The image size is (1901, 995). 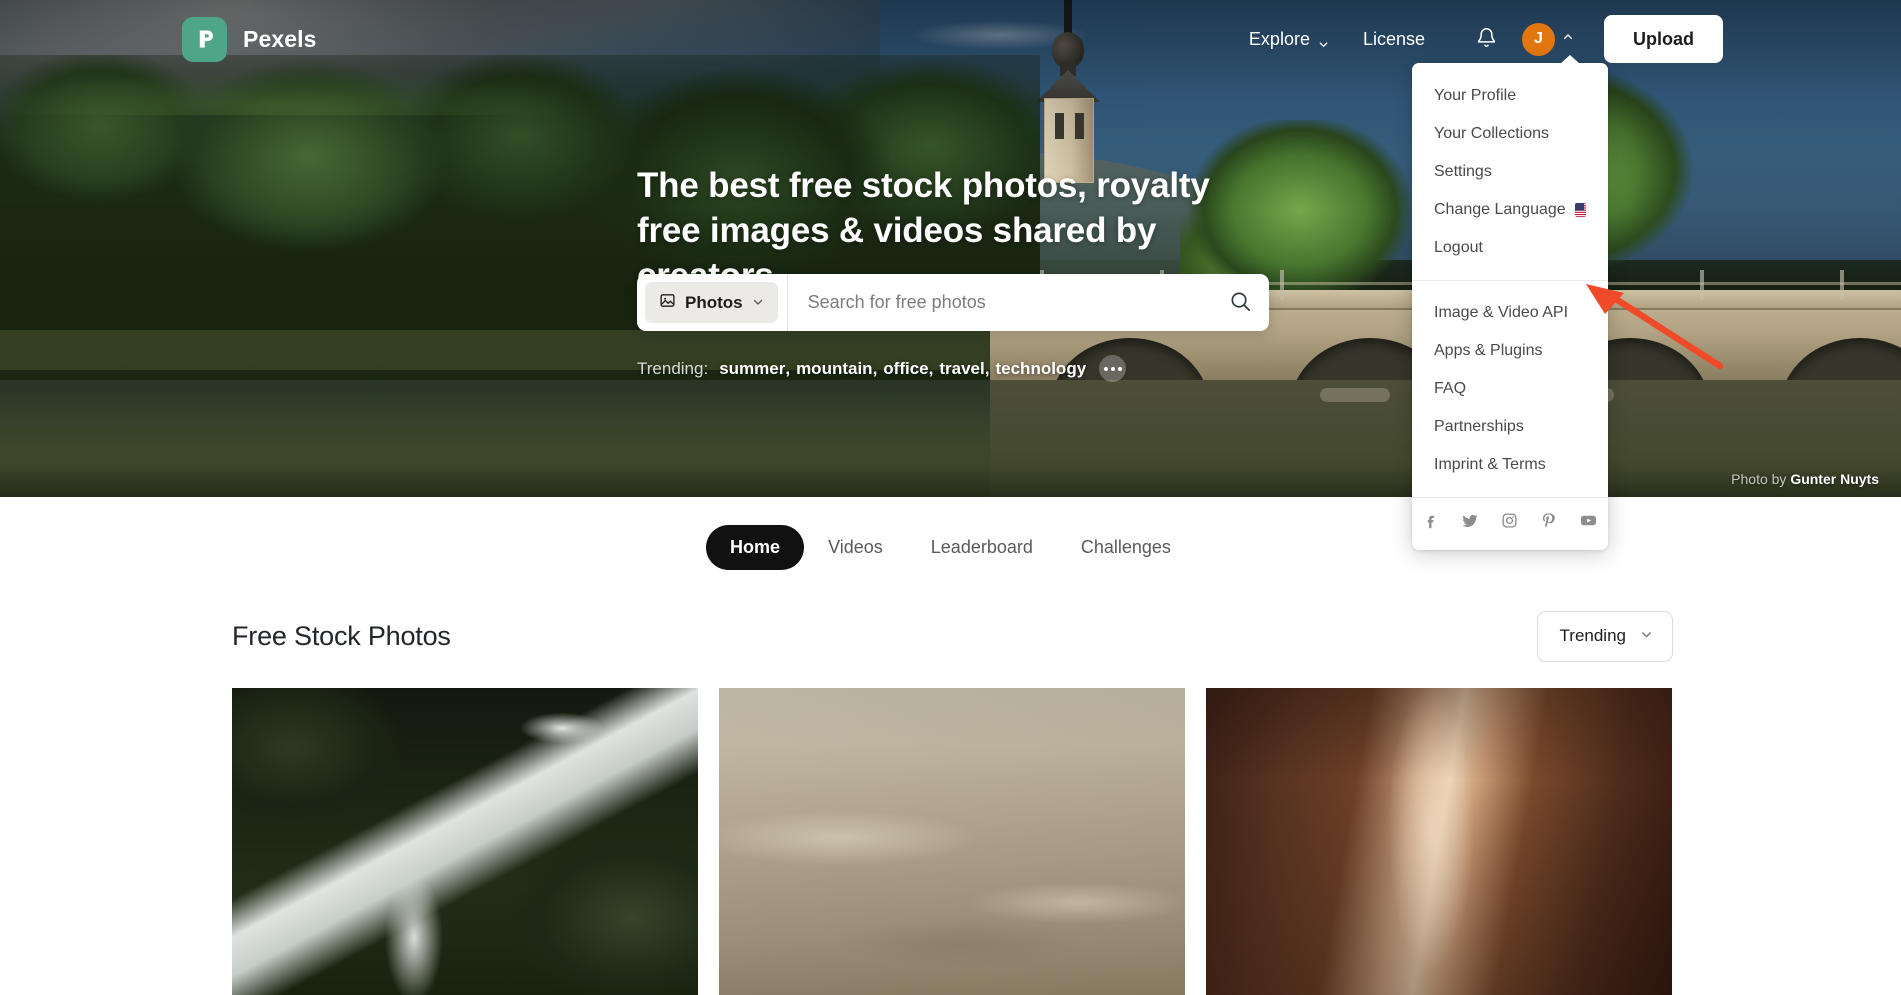 What do you see at coordinates (1510, 280) in the screenshot?
I see `menu-divider` at bounding box center [1510, 280].